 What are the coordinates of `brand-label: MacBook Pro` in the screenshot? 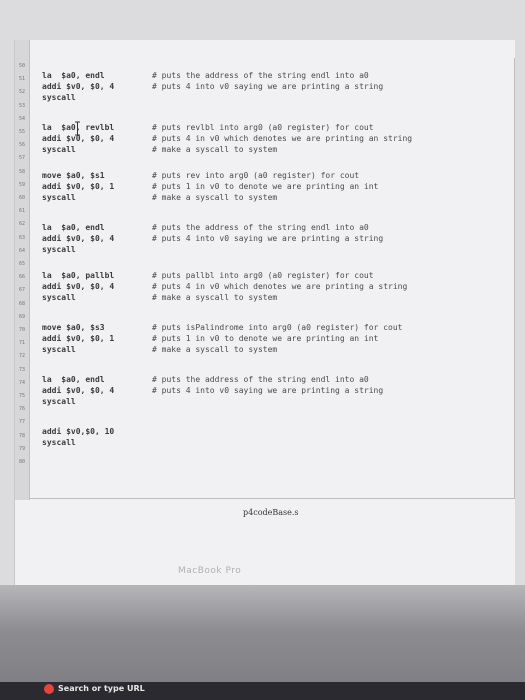 It's located at (210, 571).